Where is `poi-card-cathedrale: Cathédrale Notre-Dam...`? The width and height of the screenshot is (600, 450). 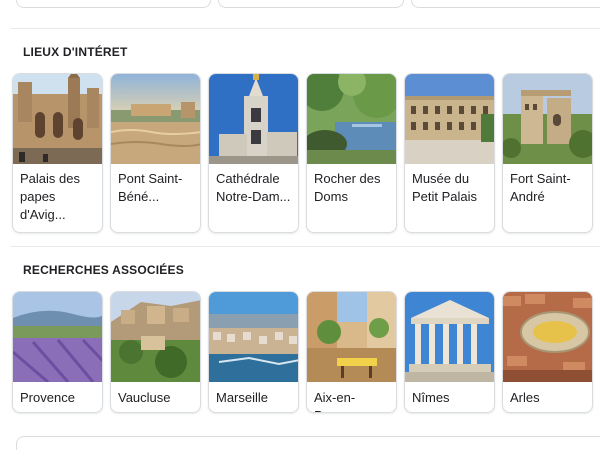
poi-card-cathedrale: Cathédrale Notre-Dam... is located at coordinates (253, 153).